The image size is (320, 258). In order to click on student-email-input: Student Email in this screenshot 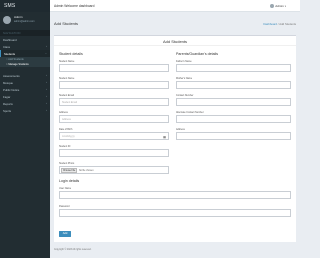, I will do `click(114, 102)`.